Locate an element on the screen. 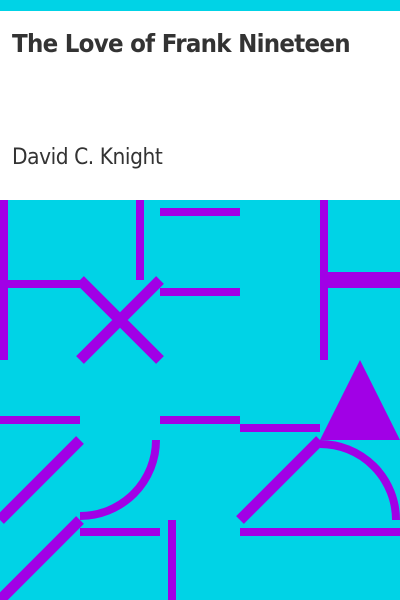 This screenshot has width=400, height=600. book-title: The Love of Frank Nineteen is located at coordinates (181, 43).